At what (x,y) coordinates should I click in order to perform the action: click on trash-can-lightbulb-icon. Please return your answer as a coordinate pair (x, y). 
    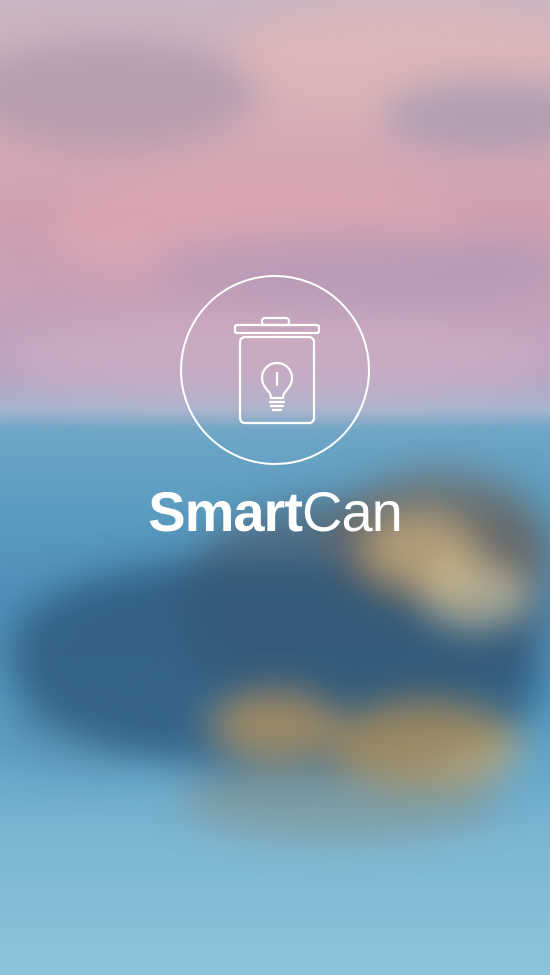
    Looking at the image, I should click on (277, 370).